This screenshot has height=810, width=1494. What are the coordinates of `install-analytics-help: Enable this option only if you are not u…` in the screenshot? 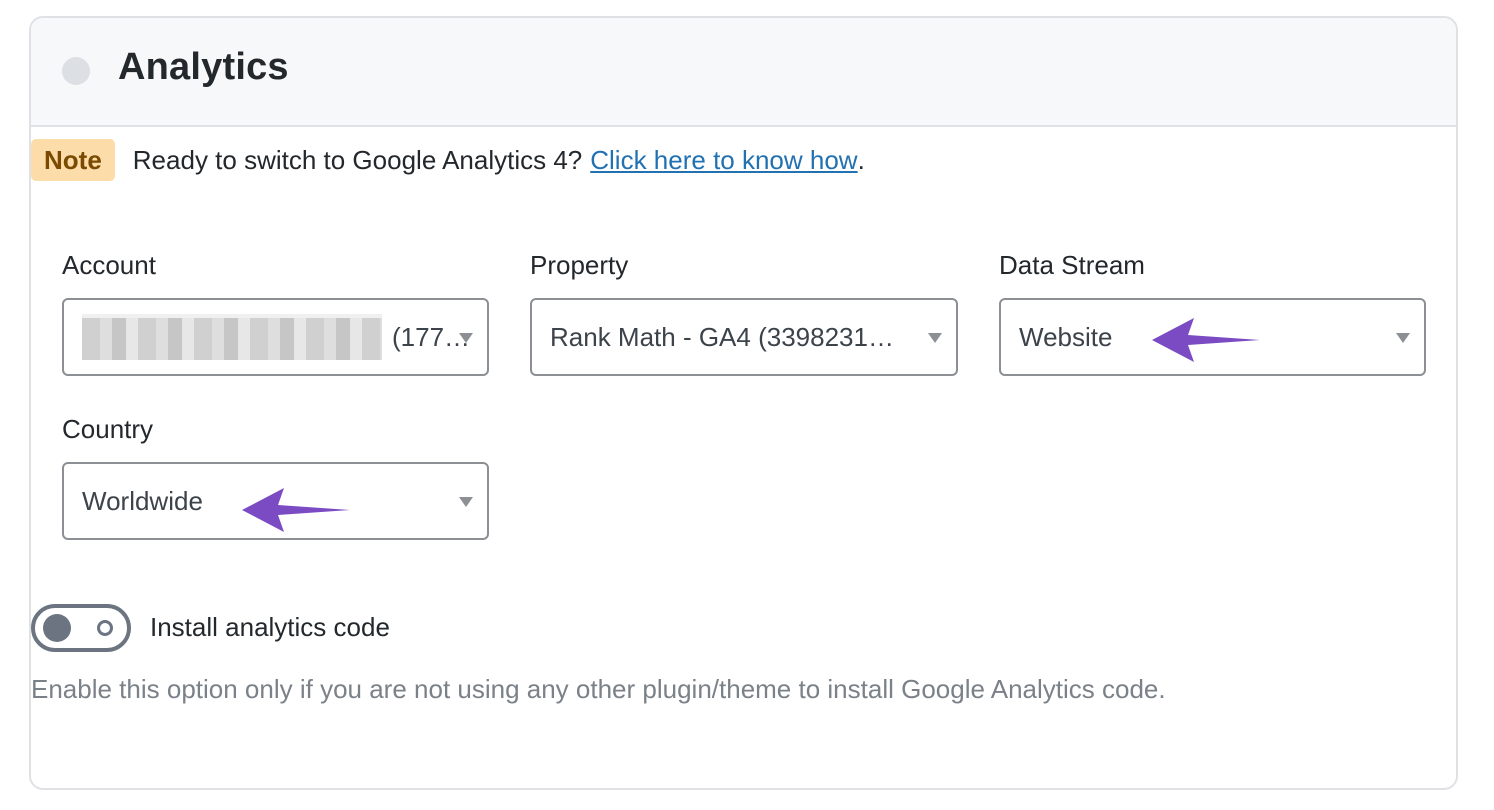 It's located at (598, 689).